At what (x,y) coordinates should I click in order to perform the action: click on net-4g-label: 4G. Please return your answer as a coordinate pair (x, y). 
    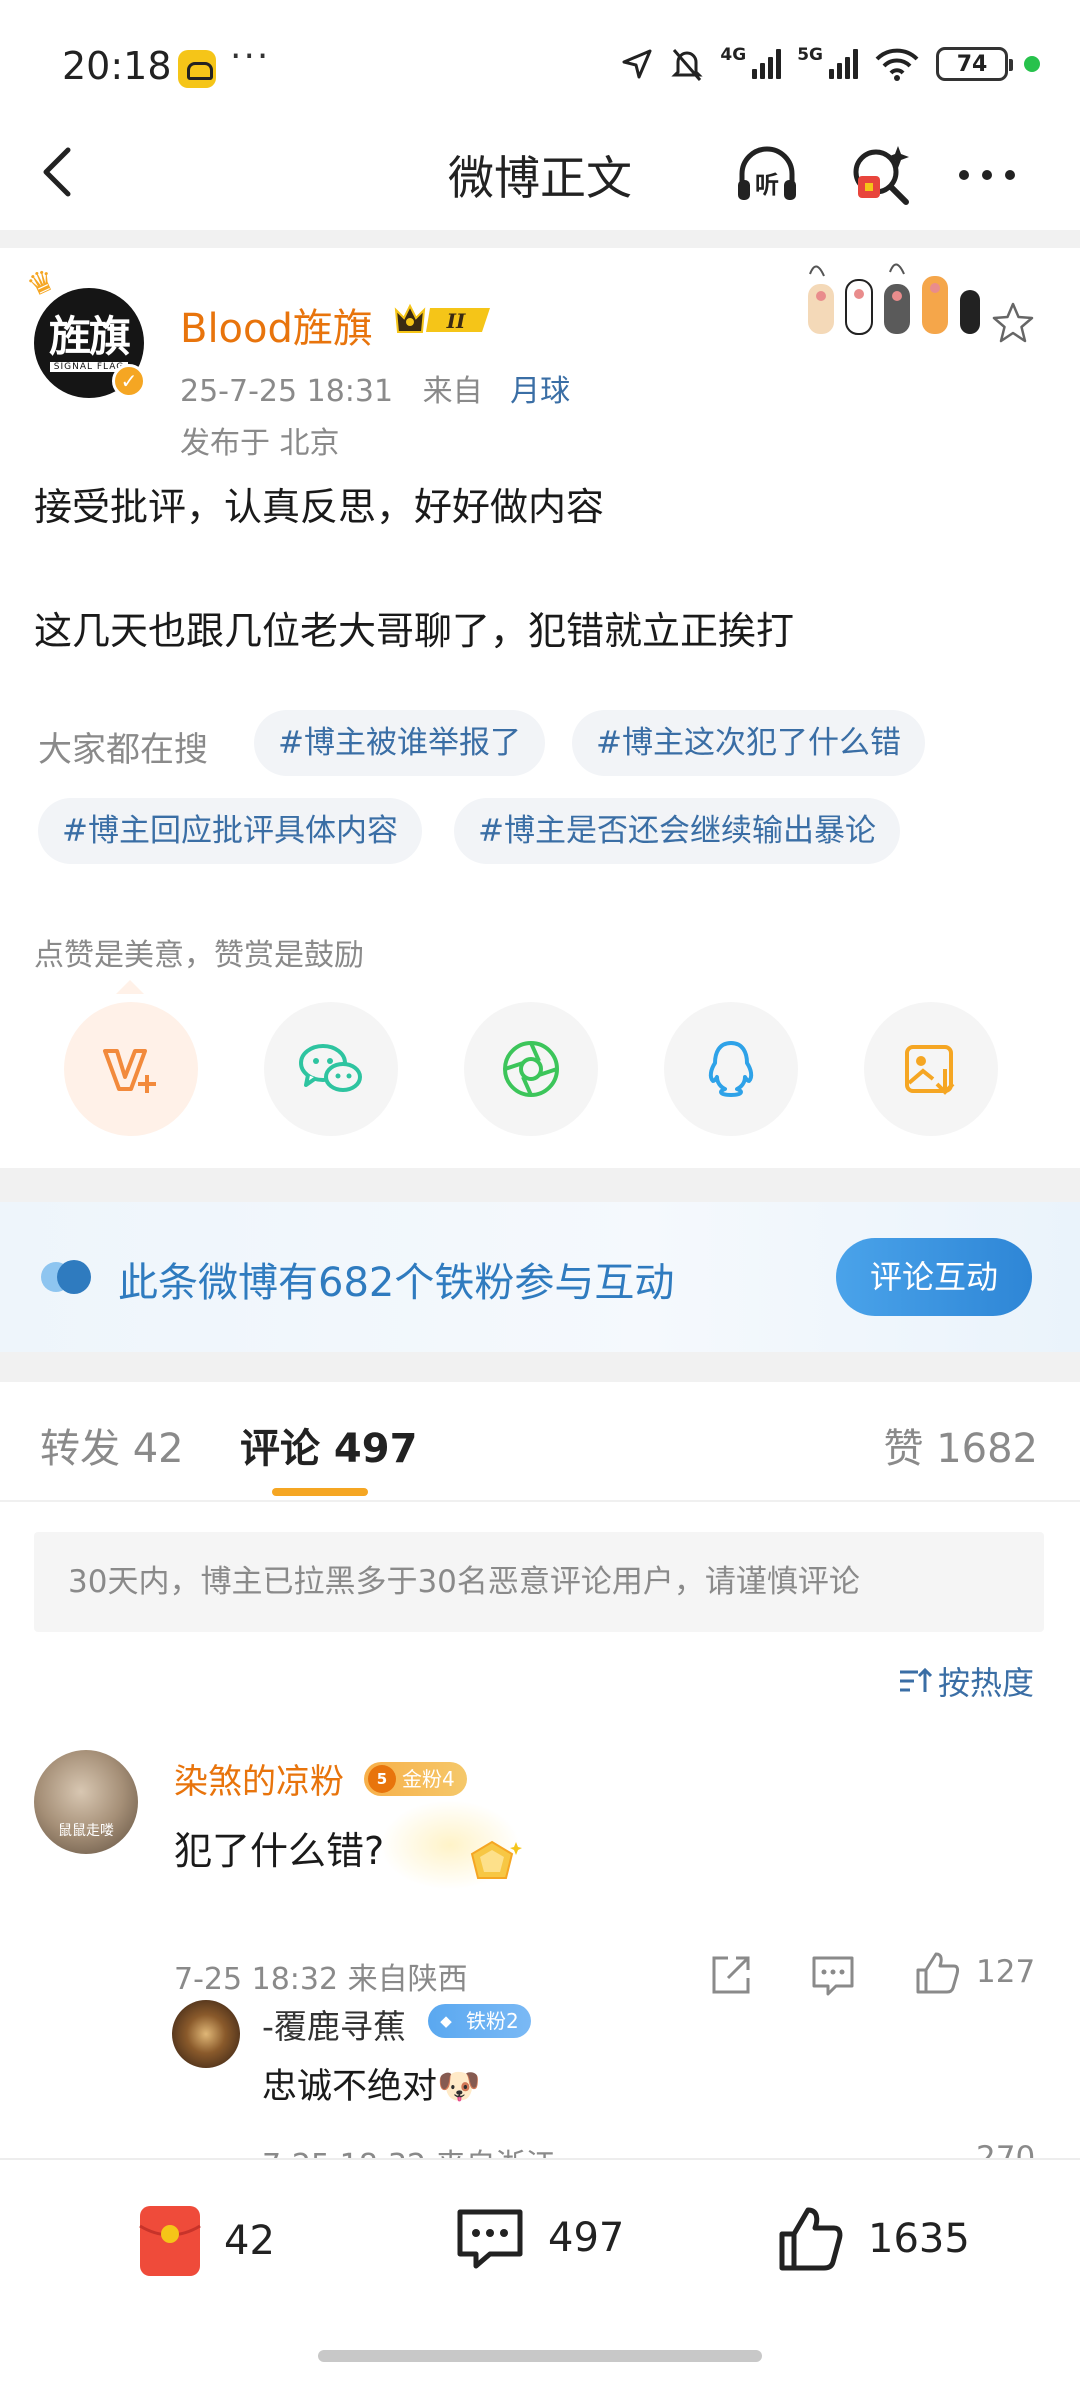
    Looking at the image, I should click on (733, 55).